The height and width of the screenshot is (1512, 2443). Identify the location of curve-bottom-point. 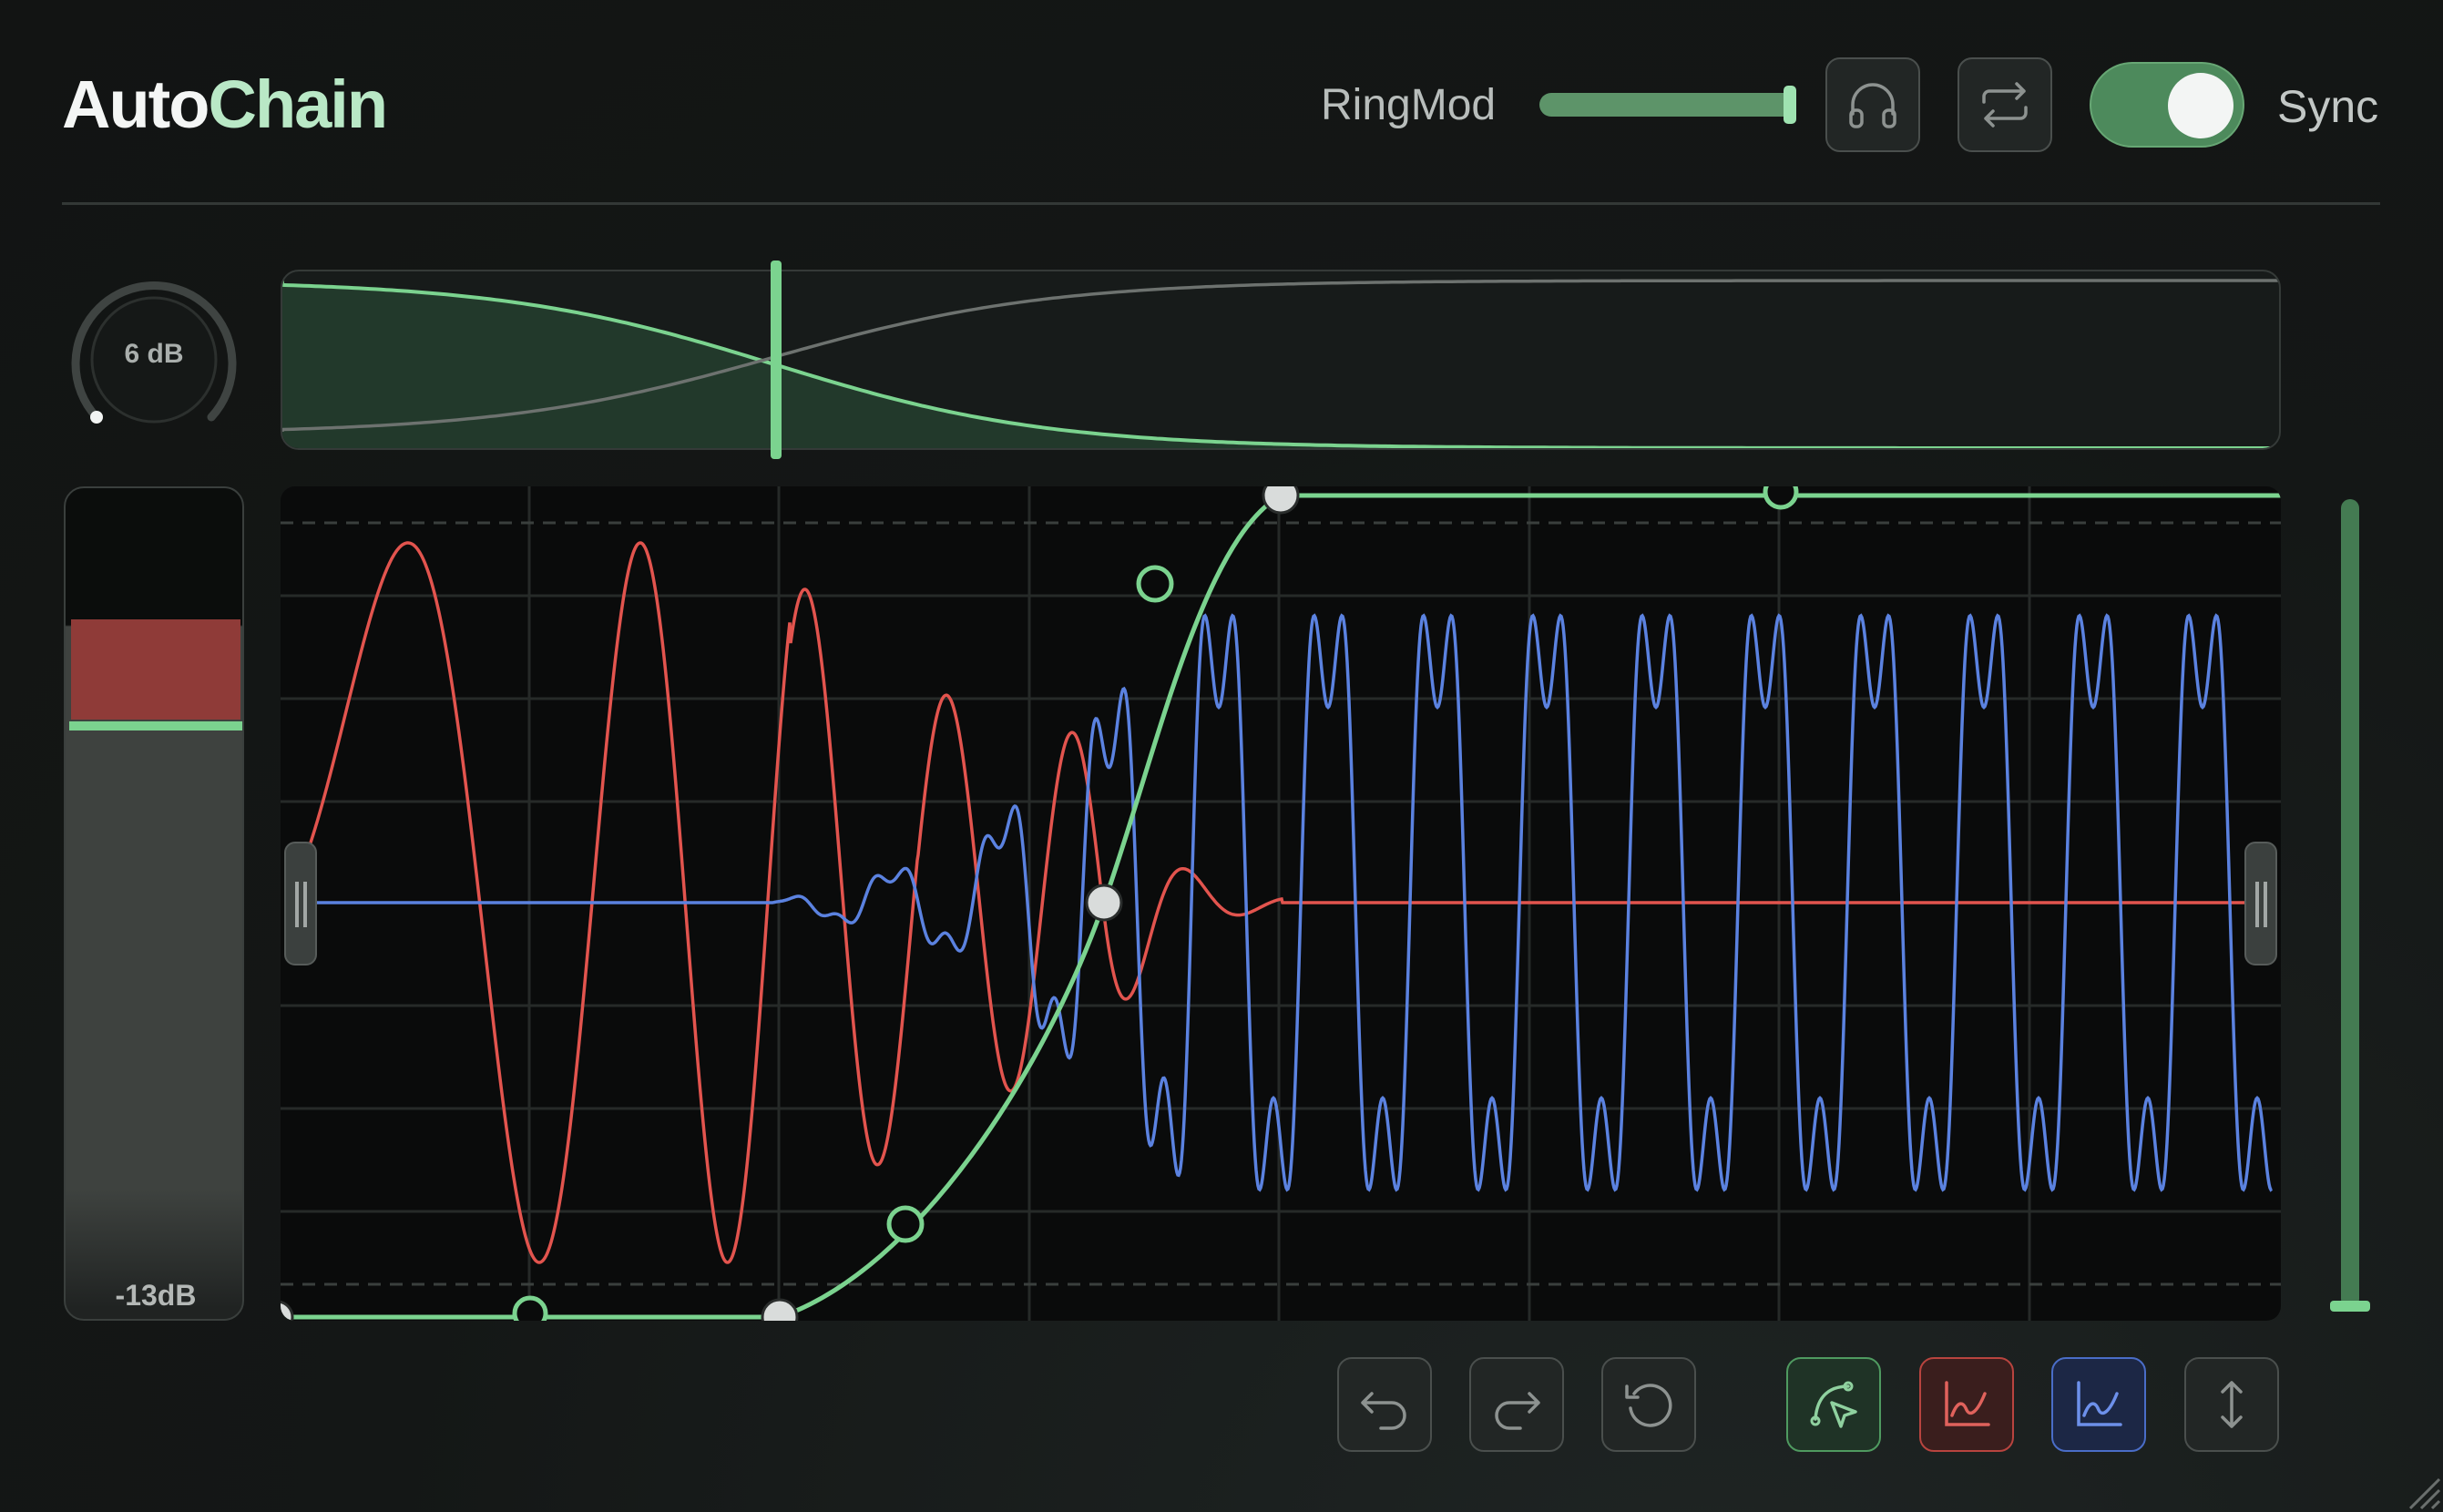
(780, 1310).